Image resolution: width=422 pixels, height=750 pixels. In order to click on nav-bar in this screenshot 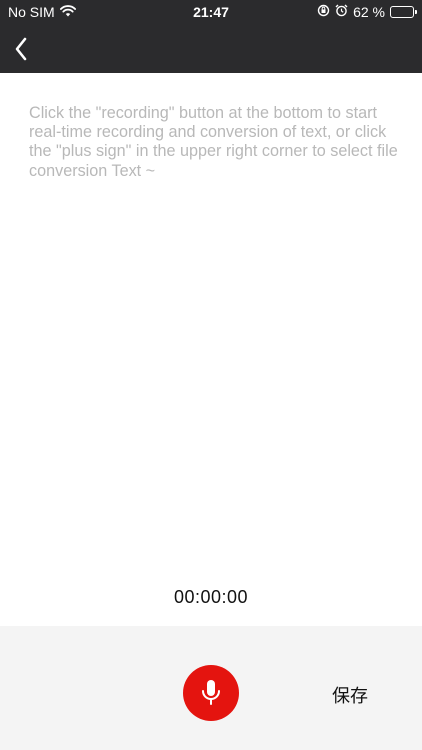, I will do `click(211, 49)`.